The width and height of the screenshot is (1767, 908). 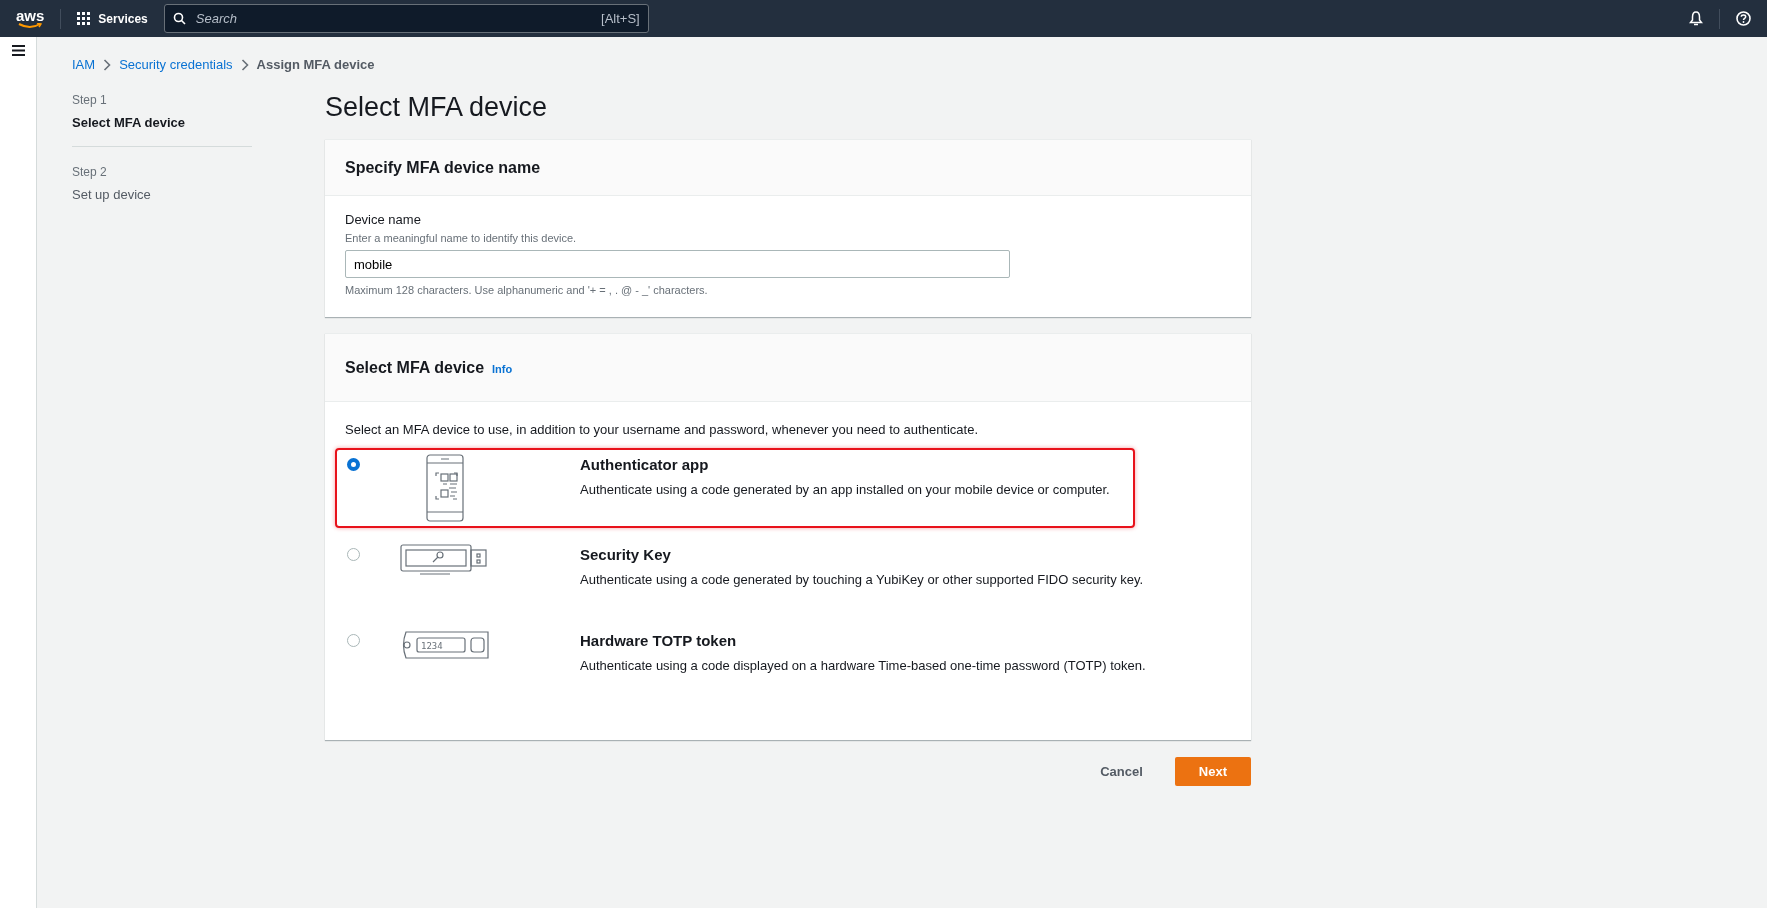 I want to click on device-option: Authenticator app Authenticate using a code generated by an app installed on your mobile device or computer., so click(x=735, y=487).